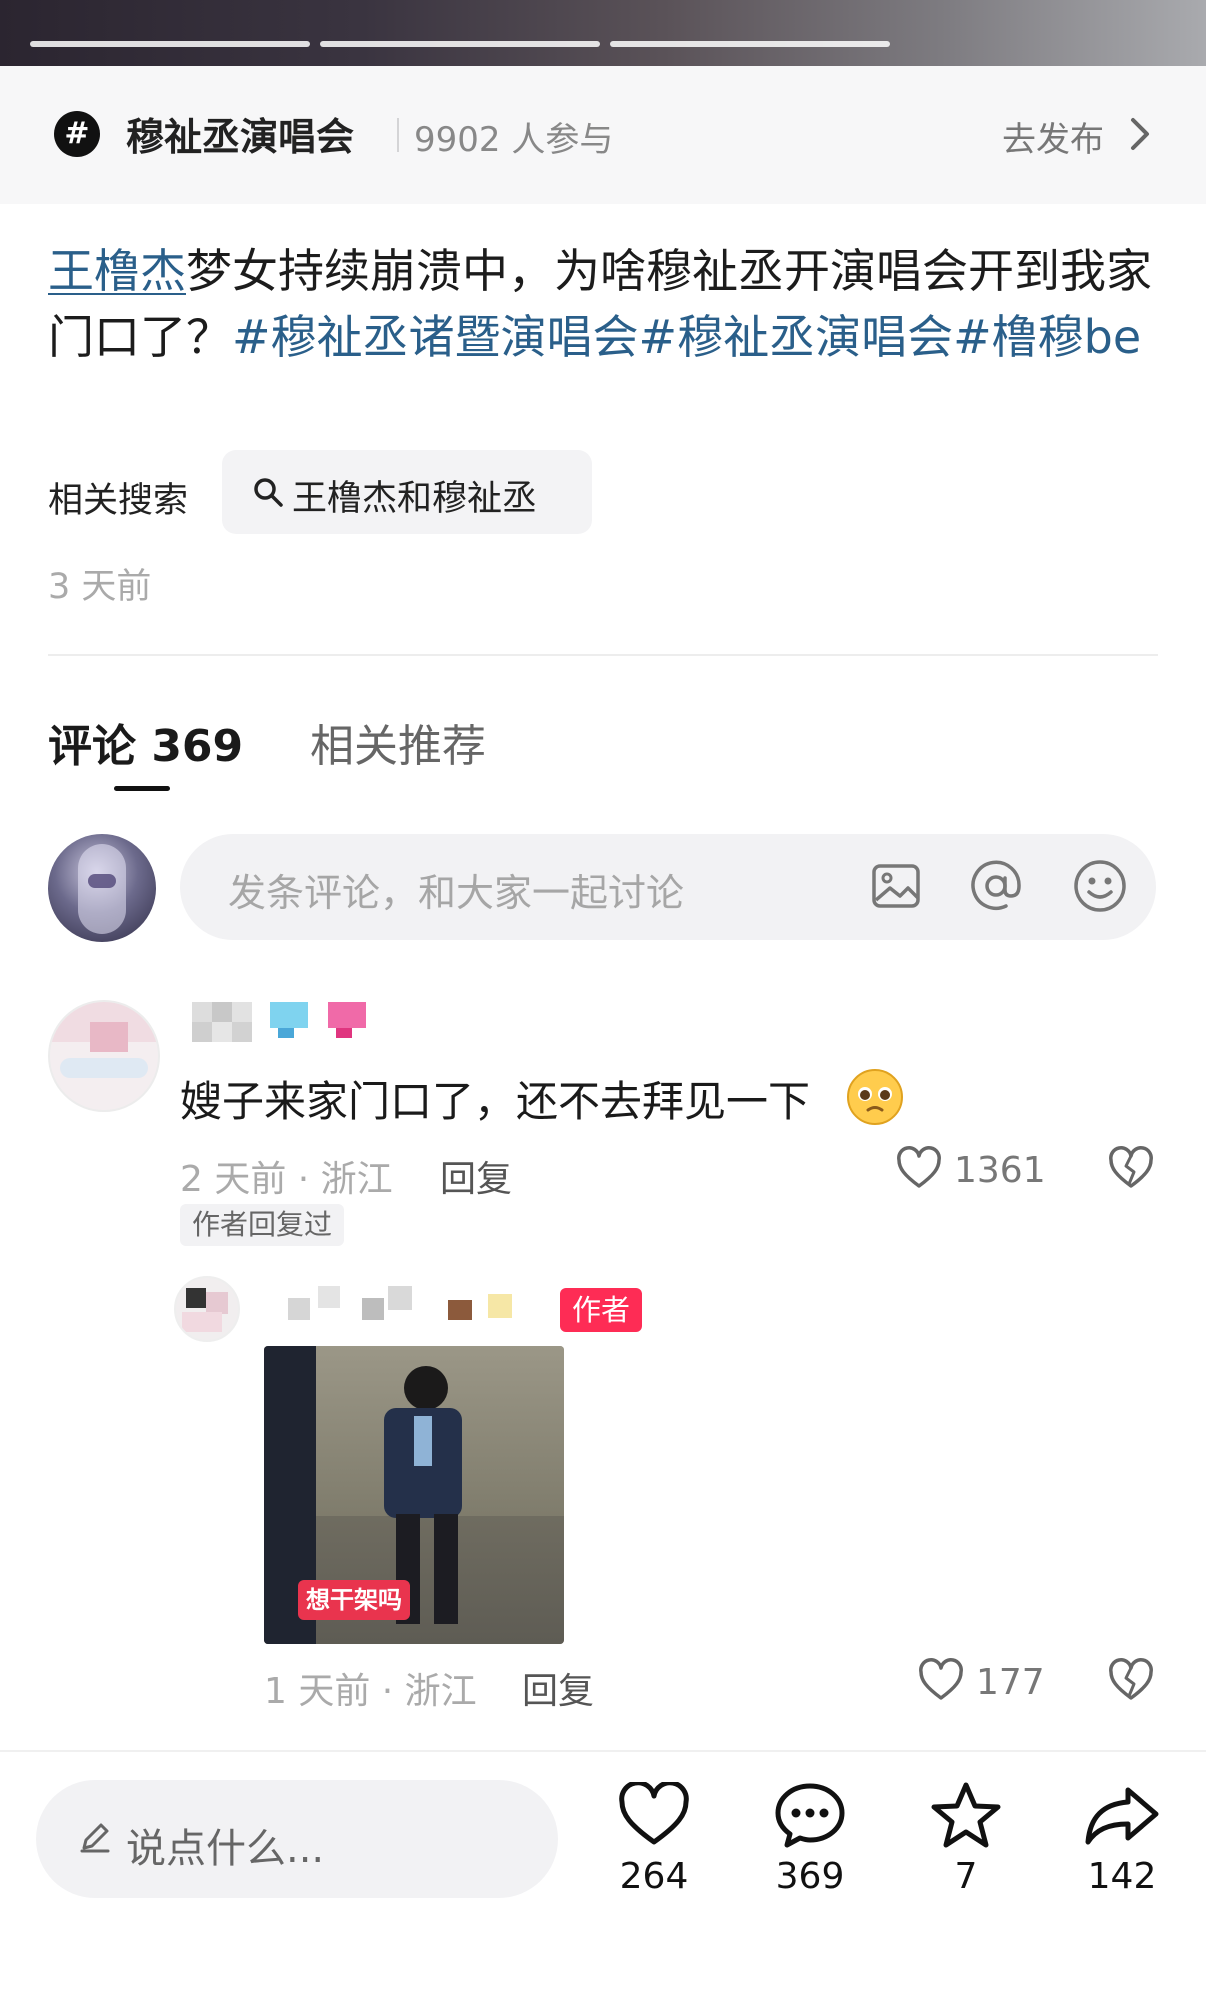 This screenshot has height=2003, width=1206. What do you see at coordinates (1122, 1816) in the screenshot?
I see `share-icon` at bounding box center [1122, 1816].